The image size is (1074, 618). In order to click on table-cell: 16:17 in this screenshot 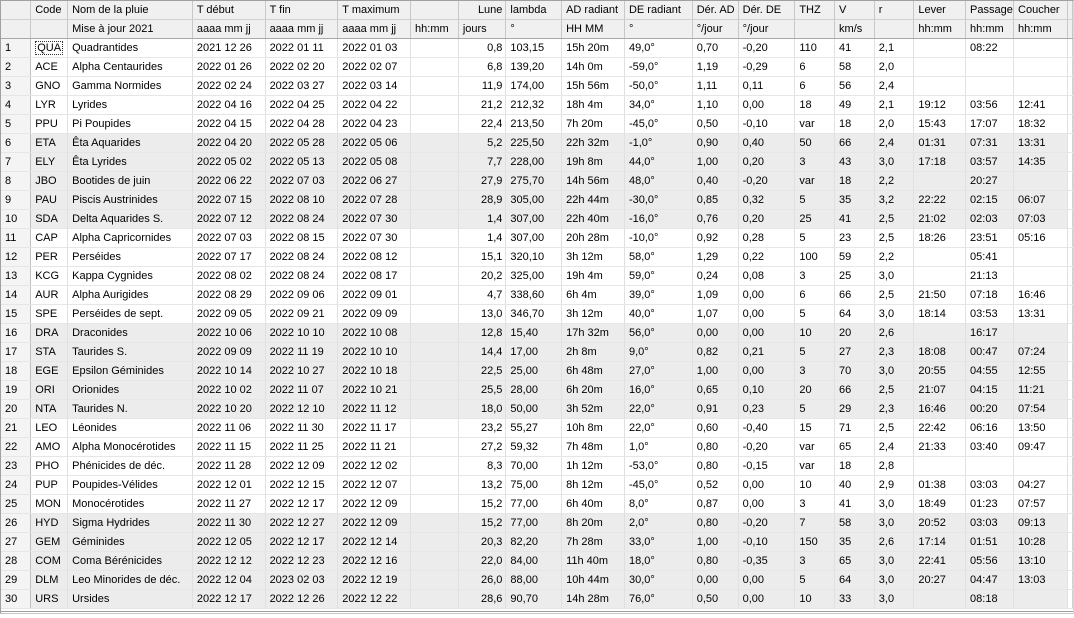, I will do `click(990, 333)`.